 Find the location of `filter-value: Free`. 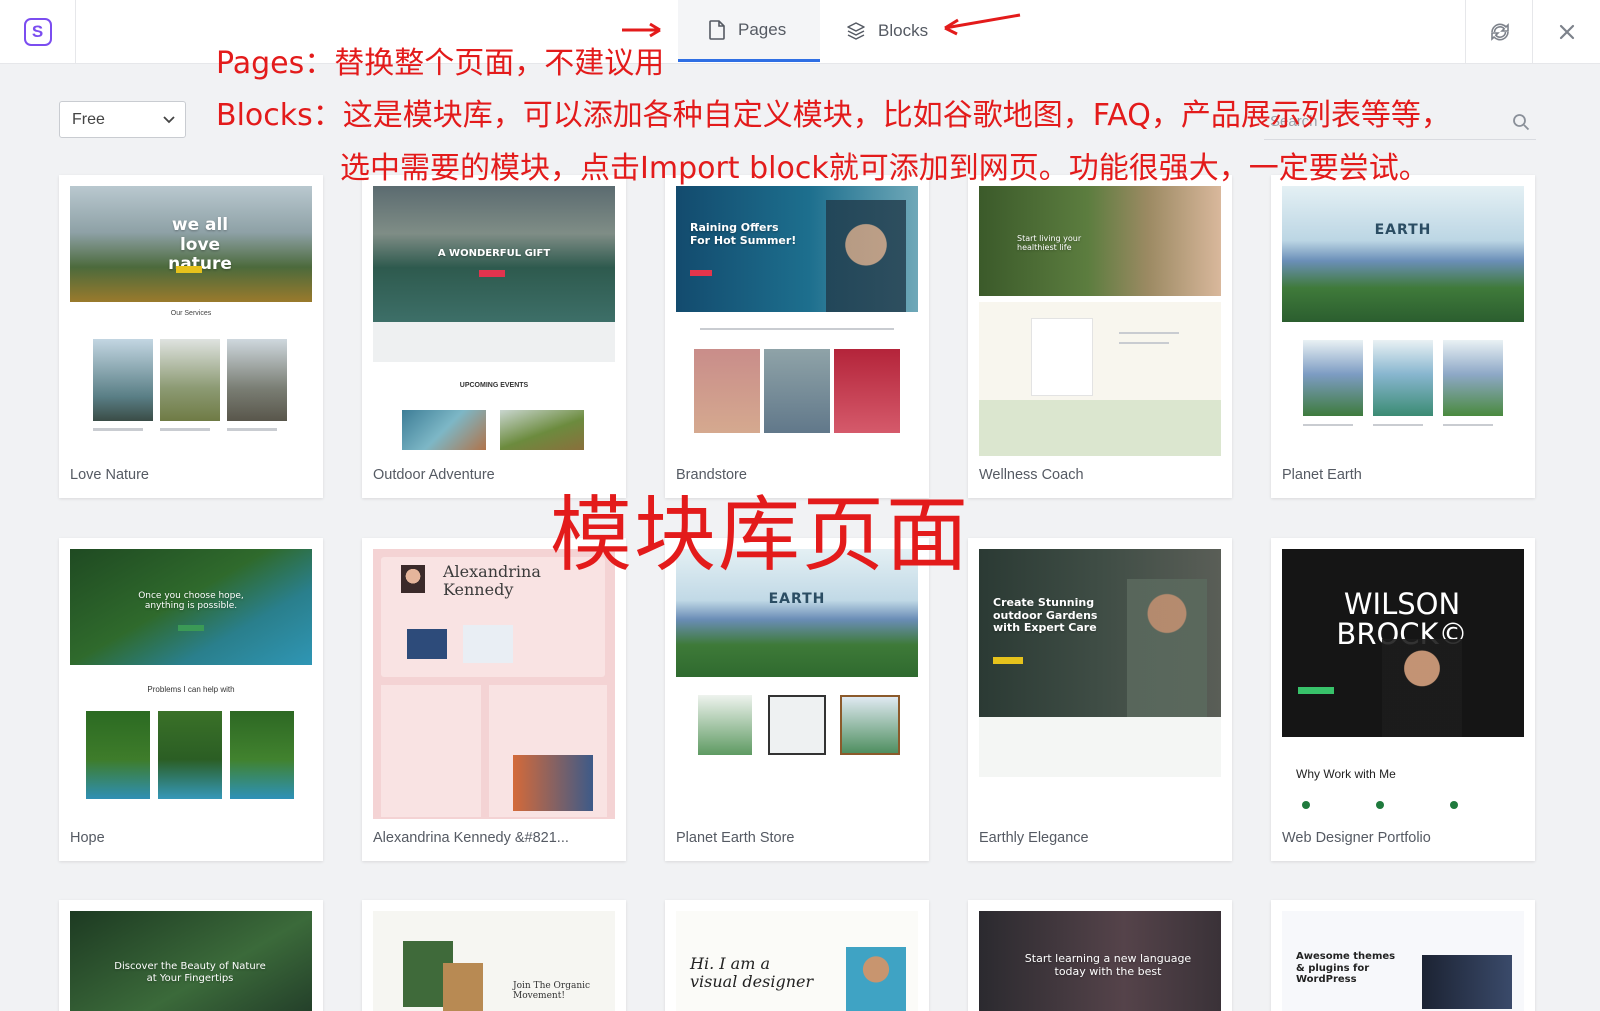

filter-value: Free is located at coordinates (88, 119).